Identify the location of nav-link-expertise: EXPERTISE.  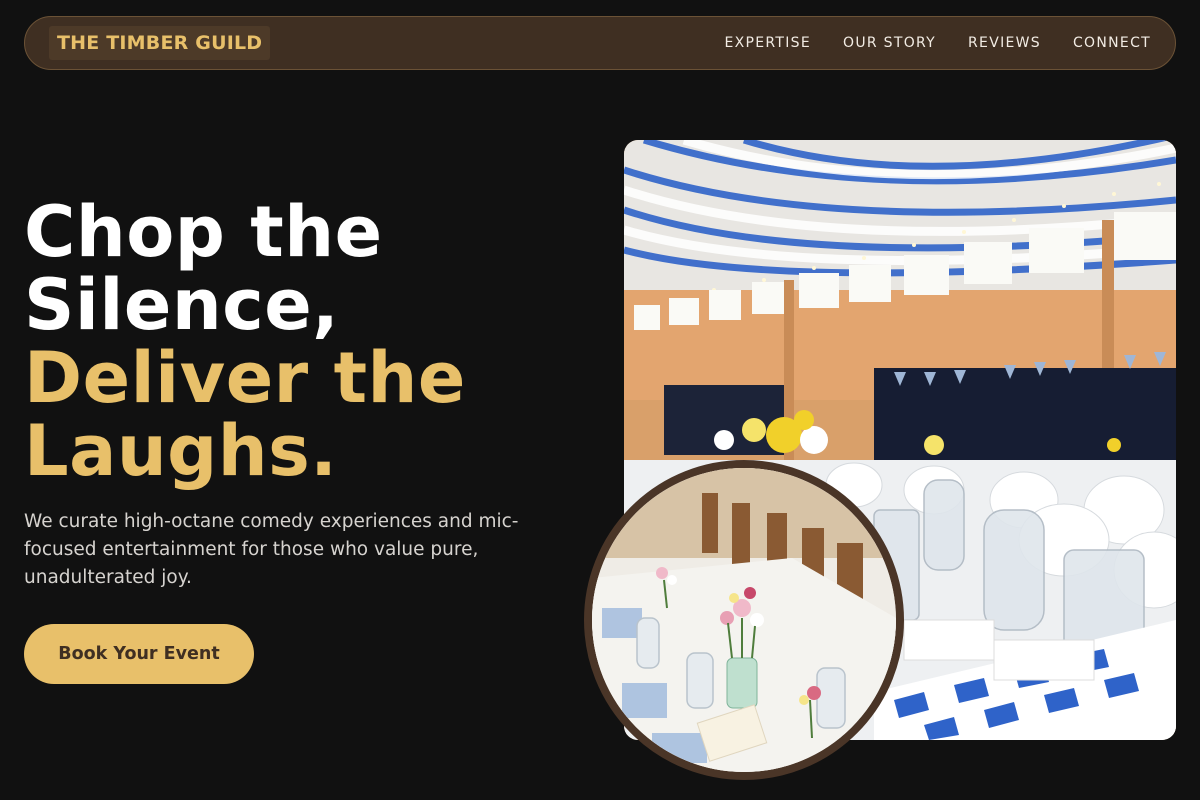
(767, 43).